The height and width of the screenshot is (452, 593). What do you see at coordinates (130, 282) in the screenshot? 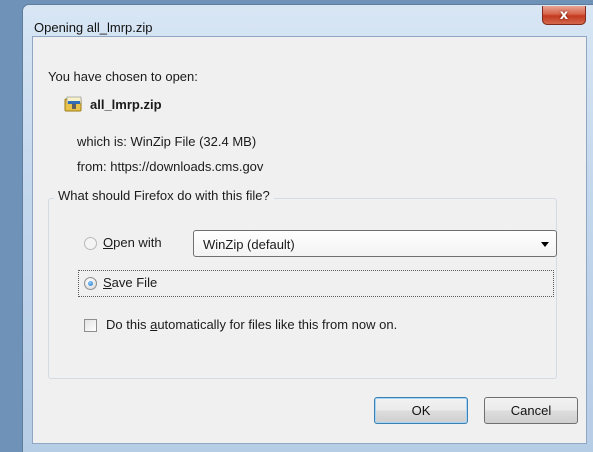
I see `save-file-label: Save File` at bounding box center [130, 282].